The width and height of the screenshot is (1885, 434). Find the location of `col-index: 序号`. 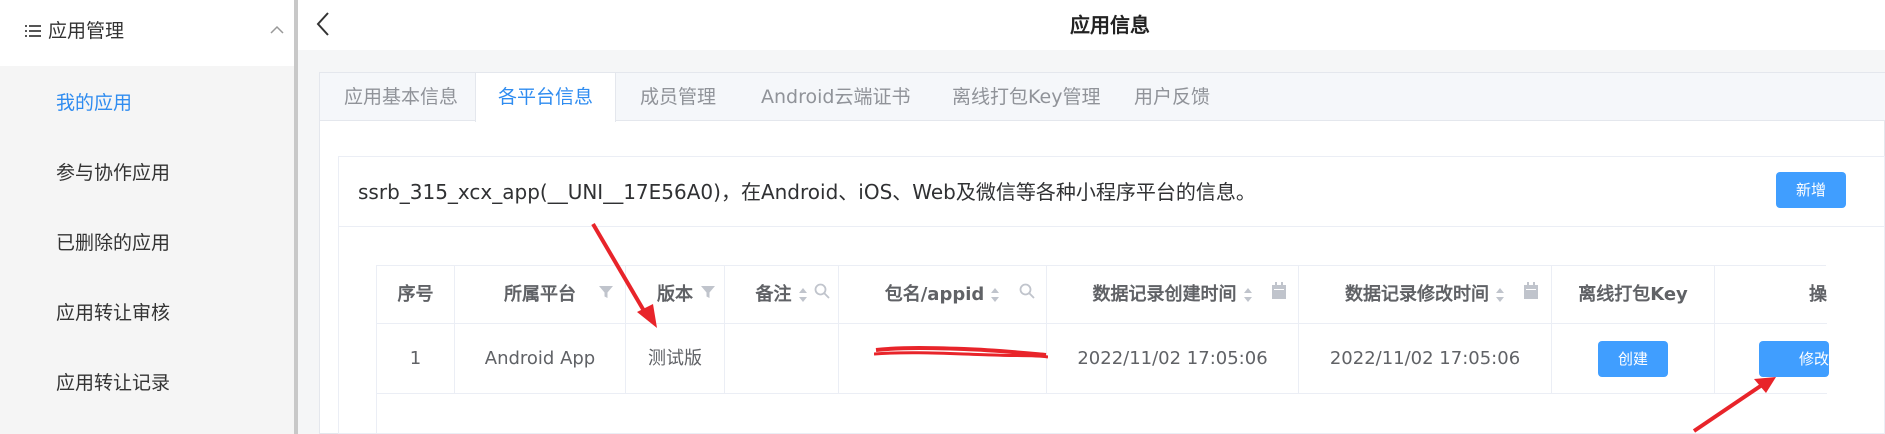

col-index: 序号 is located at coordinates (416, 295).